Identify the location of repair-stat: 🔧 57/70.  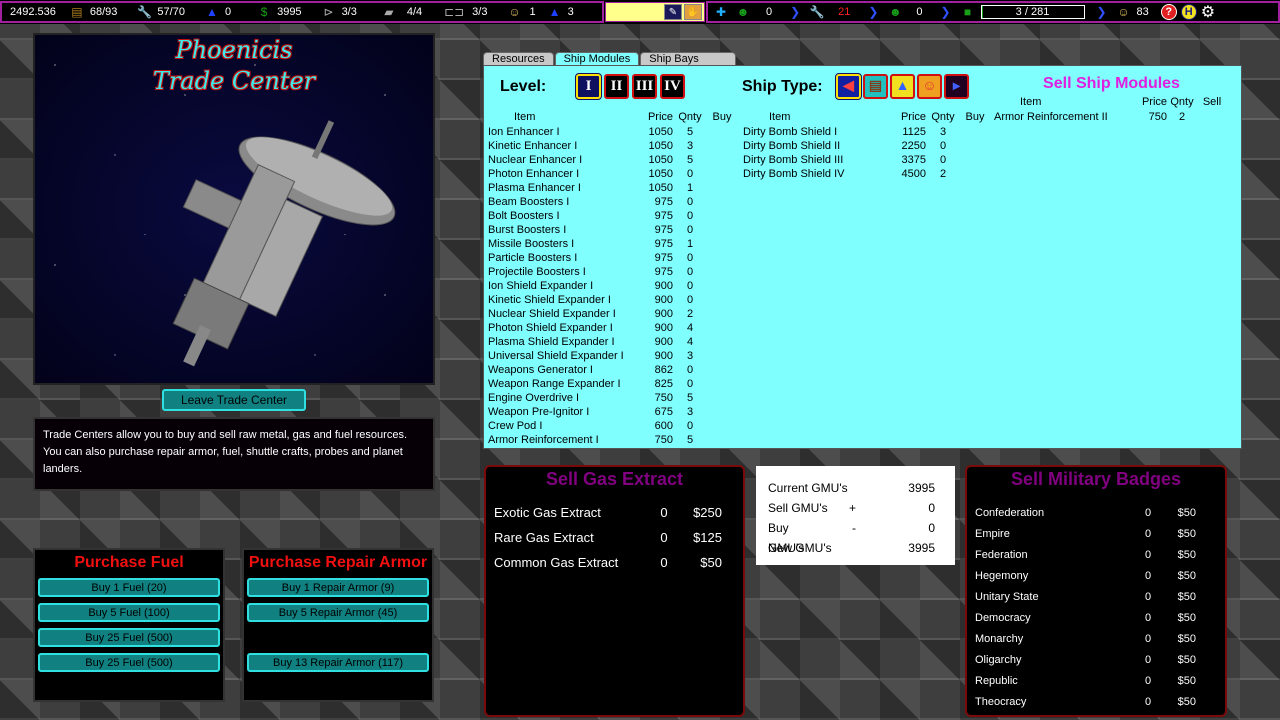
(160, 12).